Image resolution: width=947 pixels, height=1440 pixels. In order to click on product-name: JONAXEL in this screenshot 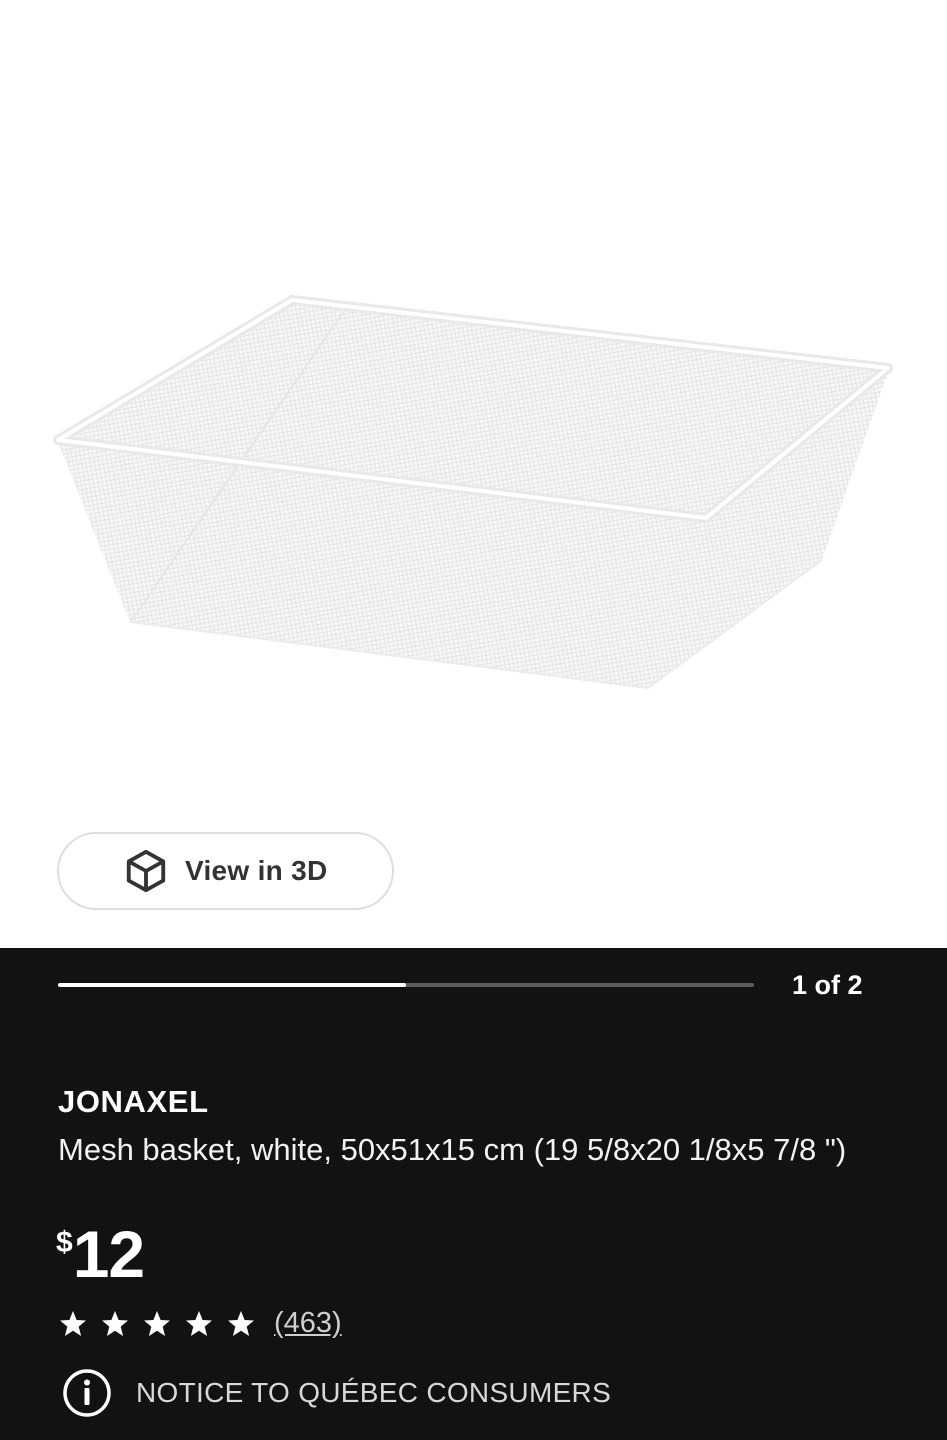, I will do `click(133, 1101)`.